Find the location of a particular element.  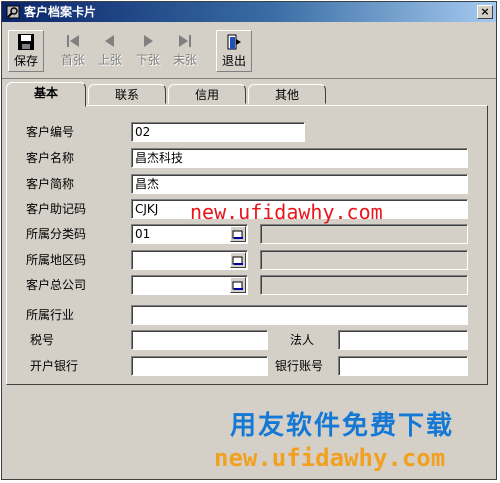

head-office-lookup-button is located at coordinates (238, 285).